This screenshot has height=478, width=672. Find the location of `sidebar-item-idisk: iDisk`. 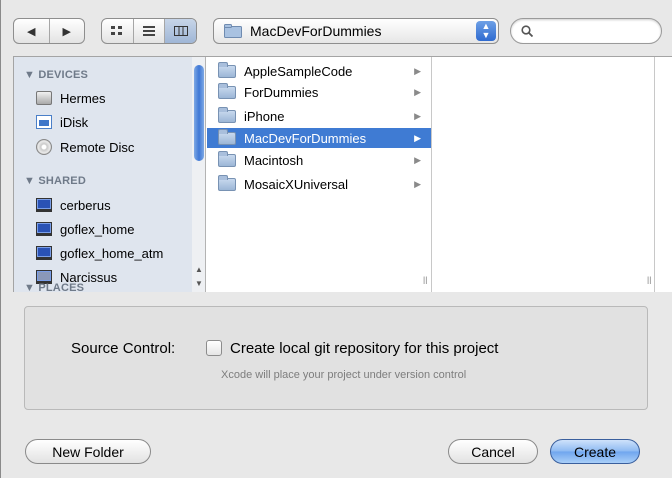

sidebar-item-idisk: iDisk is located at coordinates (62, 122).